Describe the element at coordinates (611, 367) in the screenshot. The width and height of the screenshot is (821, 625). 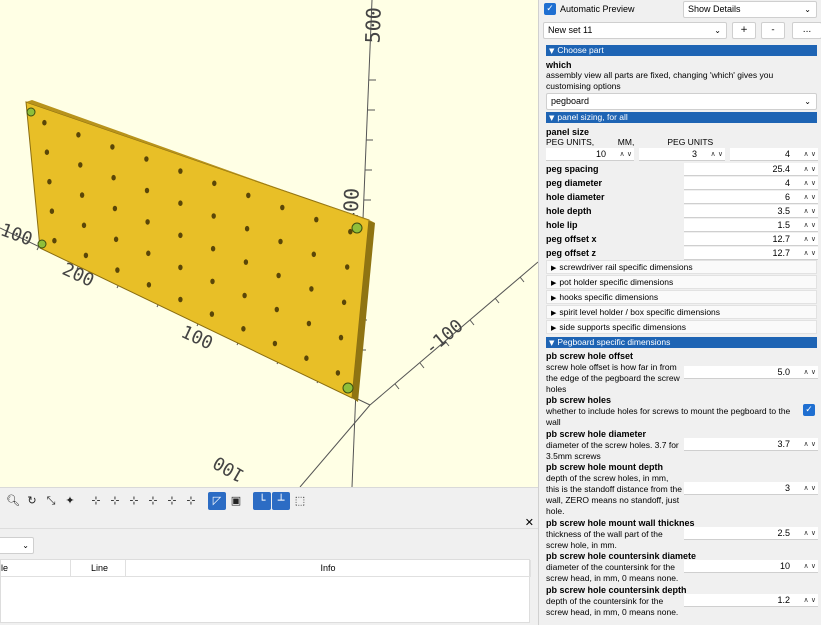
I see `pb-offset-desc-1: screw hole offset is how far in from` at that location.